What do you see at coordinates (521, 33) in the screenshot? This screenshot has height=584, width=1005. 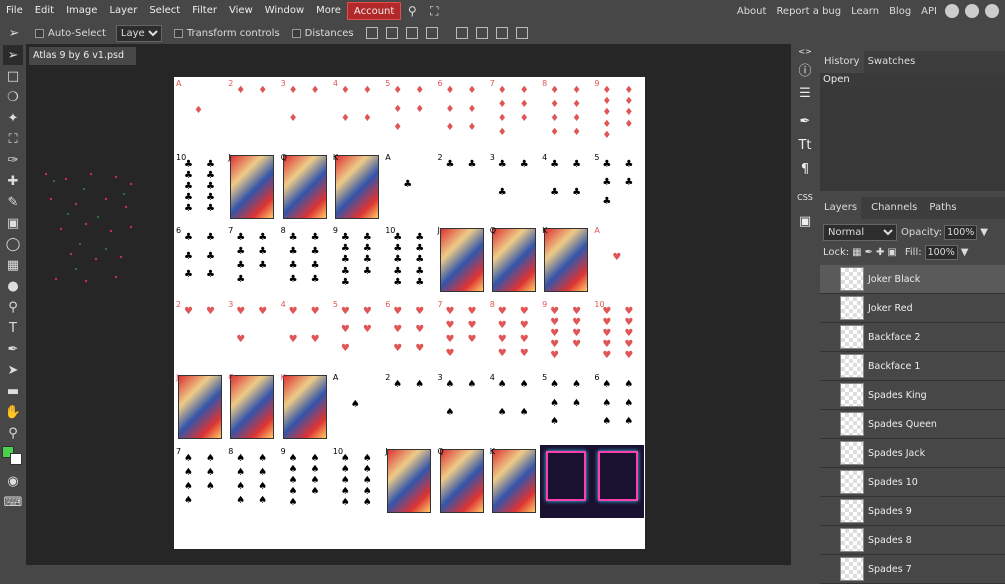 I see `distribute-h-icon` at bounding box center [521, 33].